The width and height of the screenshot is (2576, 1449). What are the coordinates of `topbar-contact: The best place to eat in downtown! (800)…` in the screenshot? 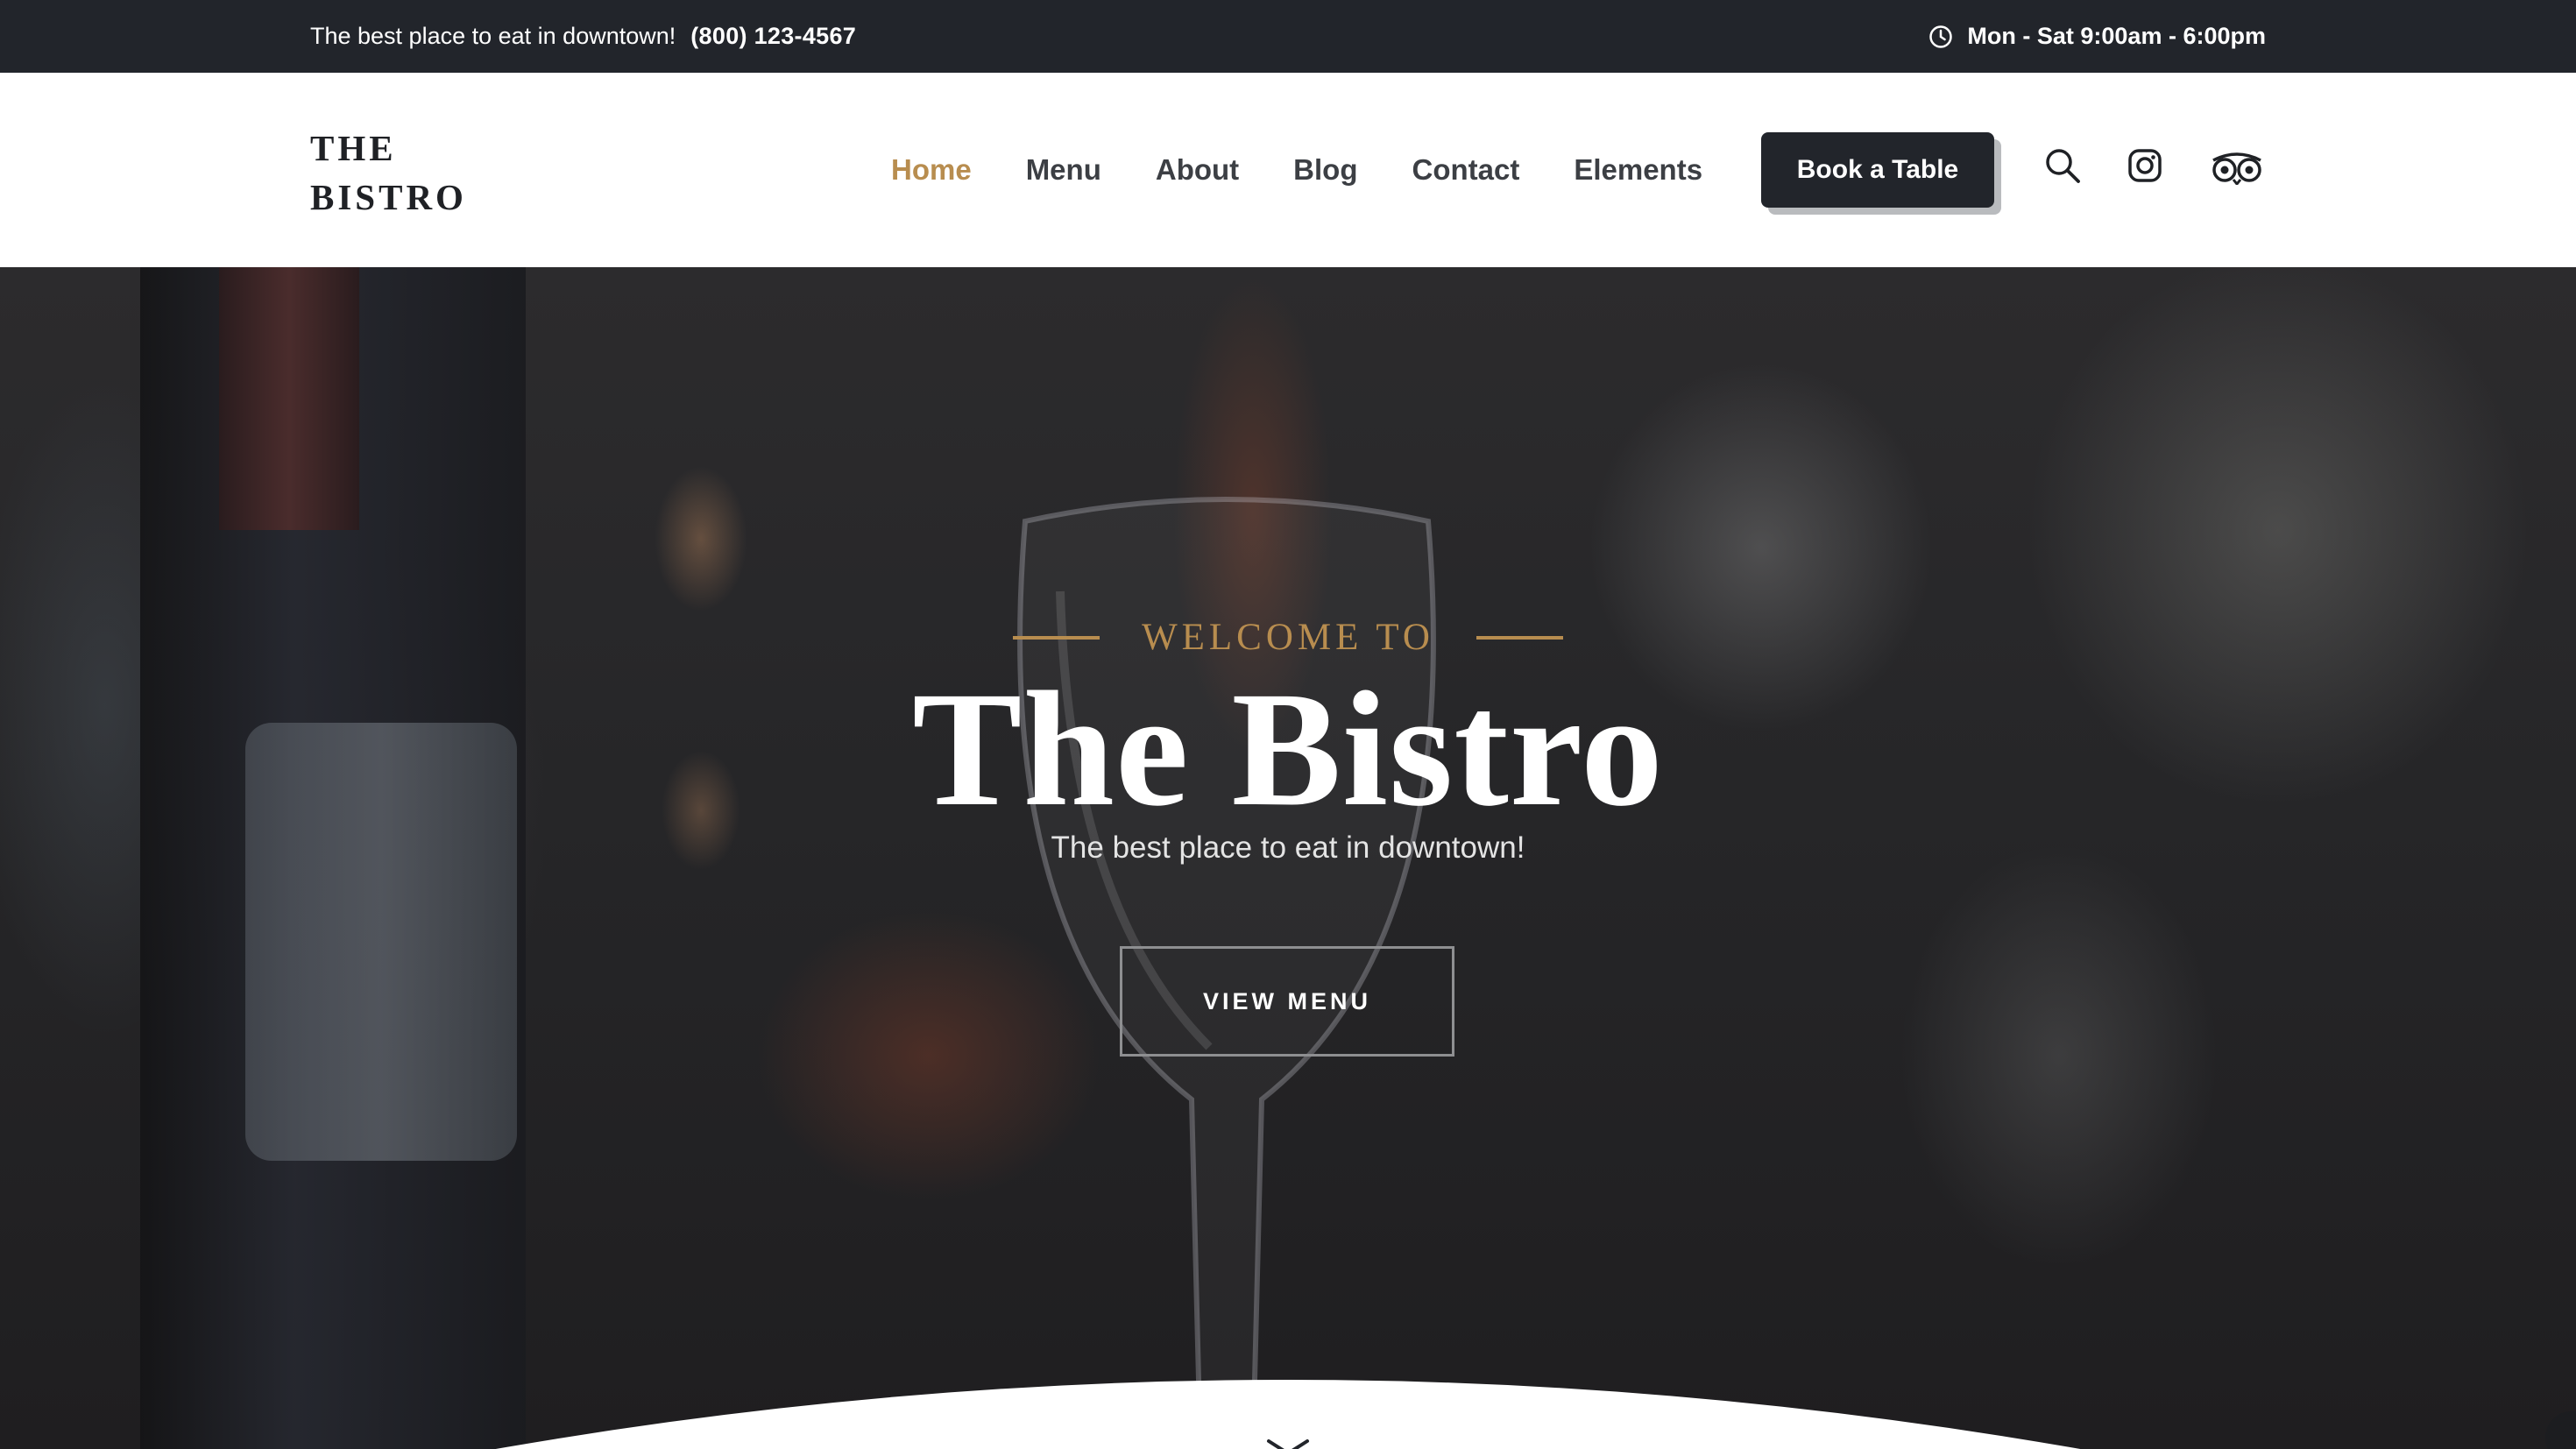 It's located at (583, 36).